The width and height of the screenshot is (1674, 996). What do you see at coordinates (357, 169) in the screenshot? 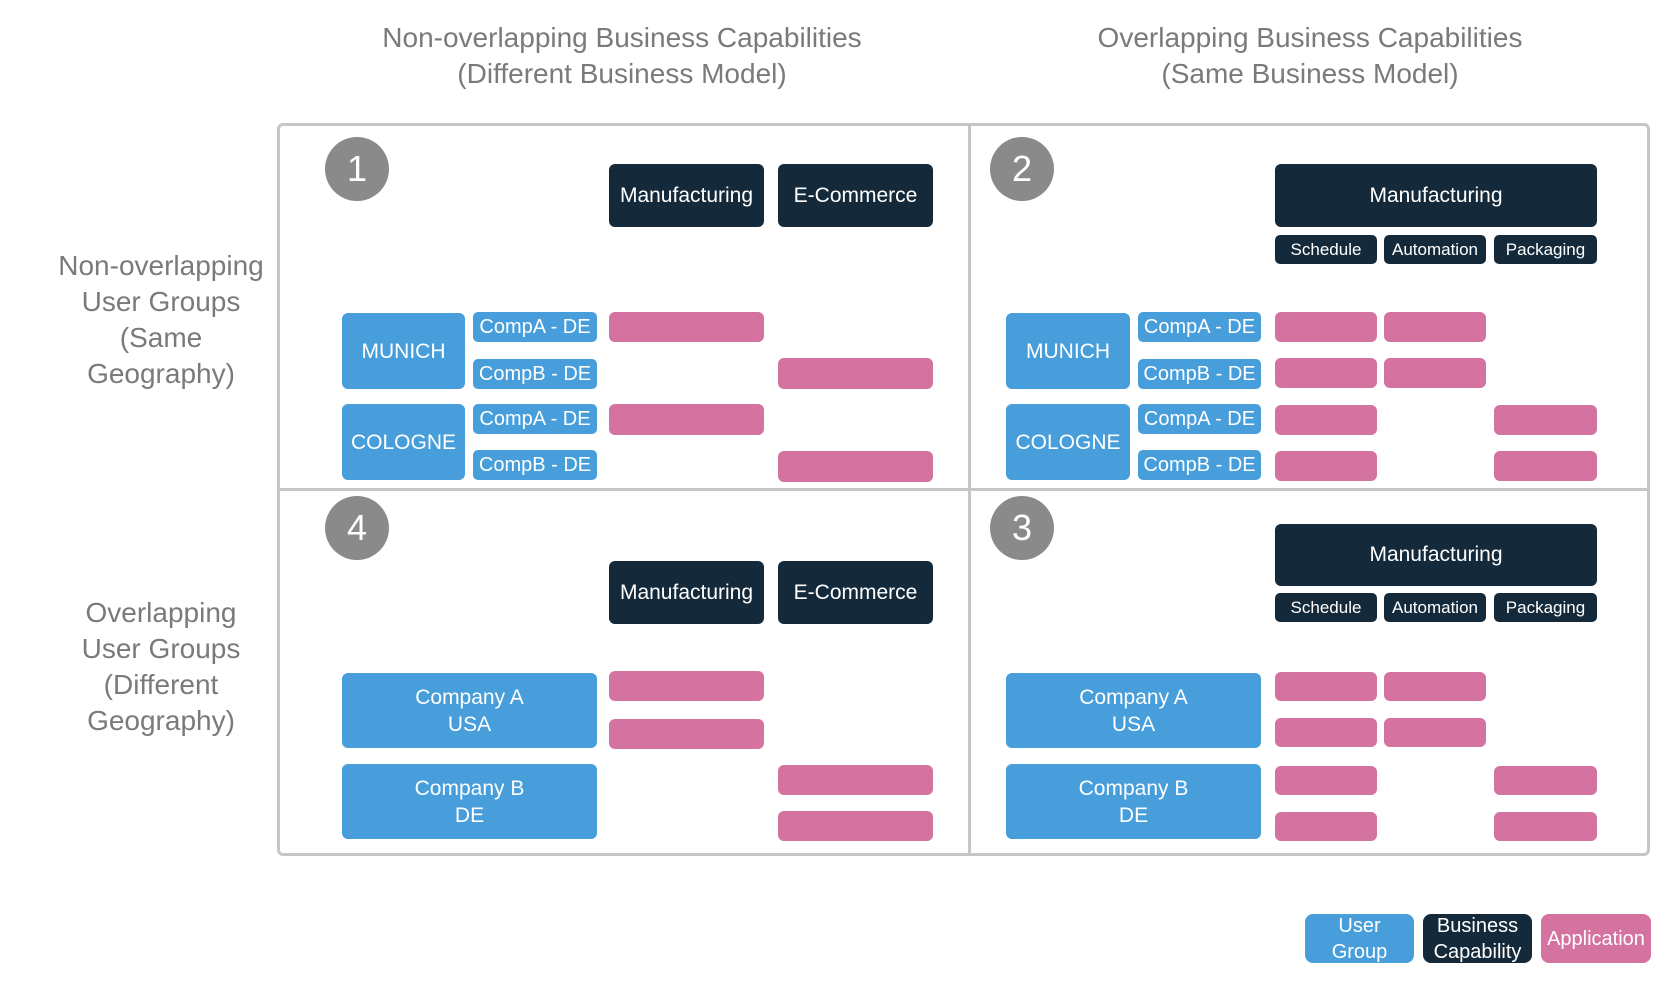
I see `quadrant-number-badge: 1` at bounding box center [357, 169].